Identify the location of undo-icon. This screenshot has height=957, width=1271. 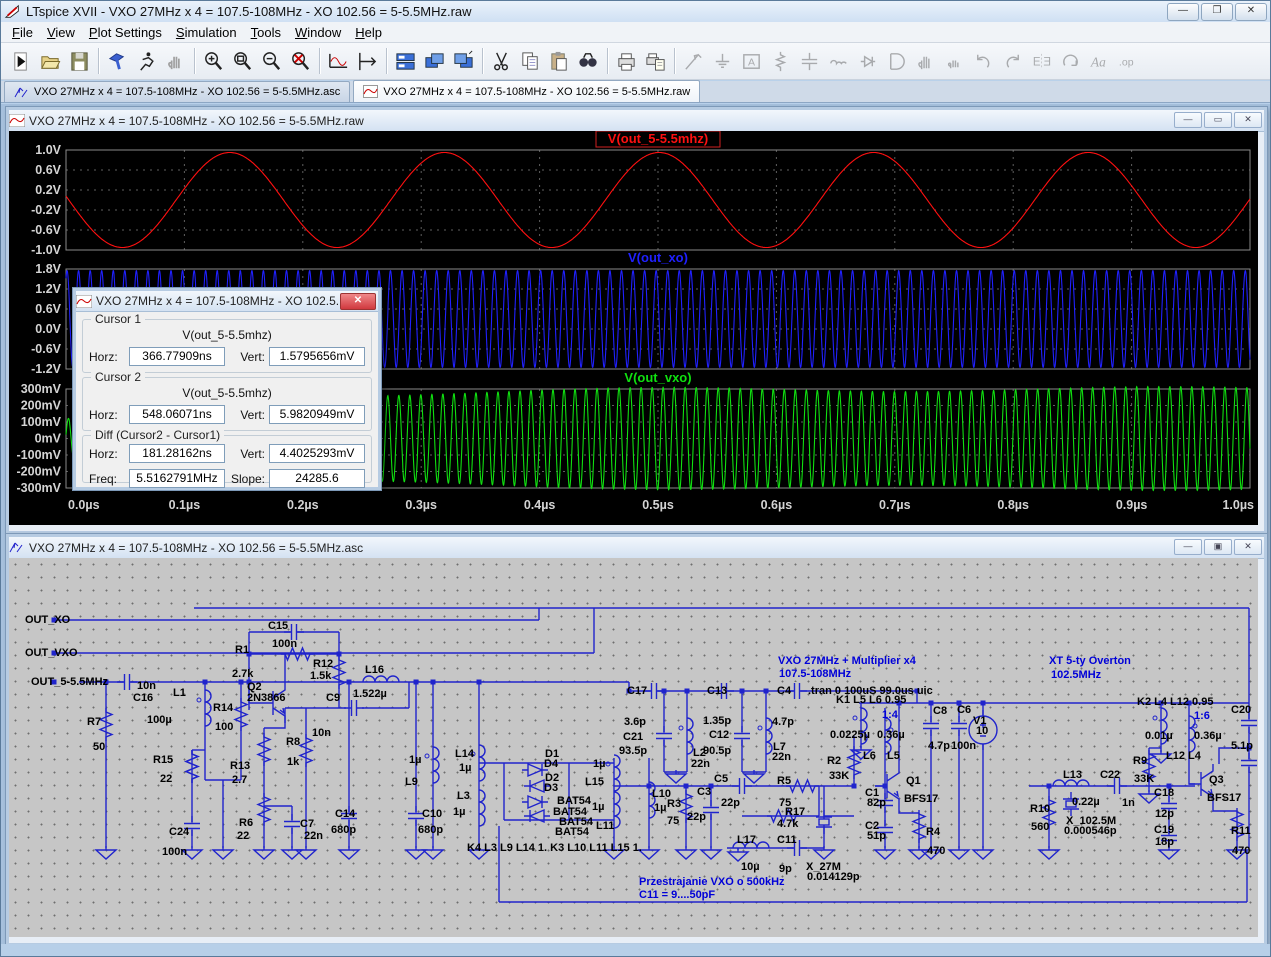
(983, 61).